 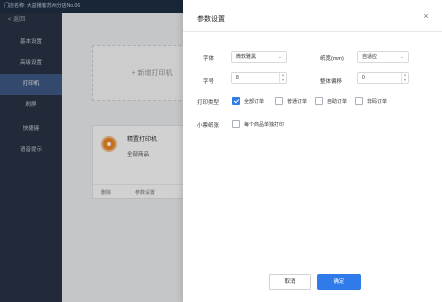 What do you see at coordinates (254, 102) in the screenshot?
I see `type-all-label: 全部订单` at bounding box center [254, 102].